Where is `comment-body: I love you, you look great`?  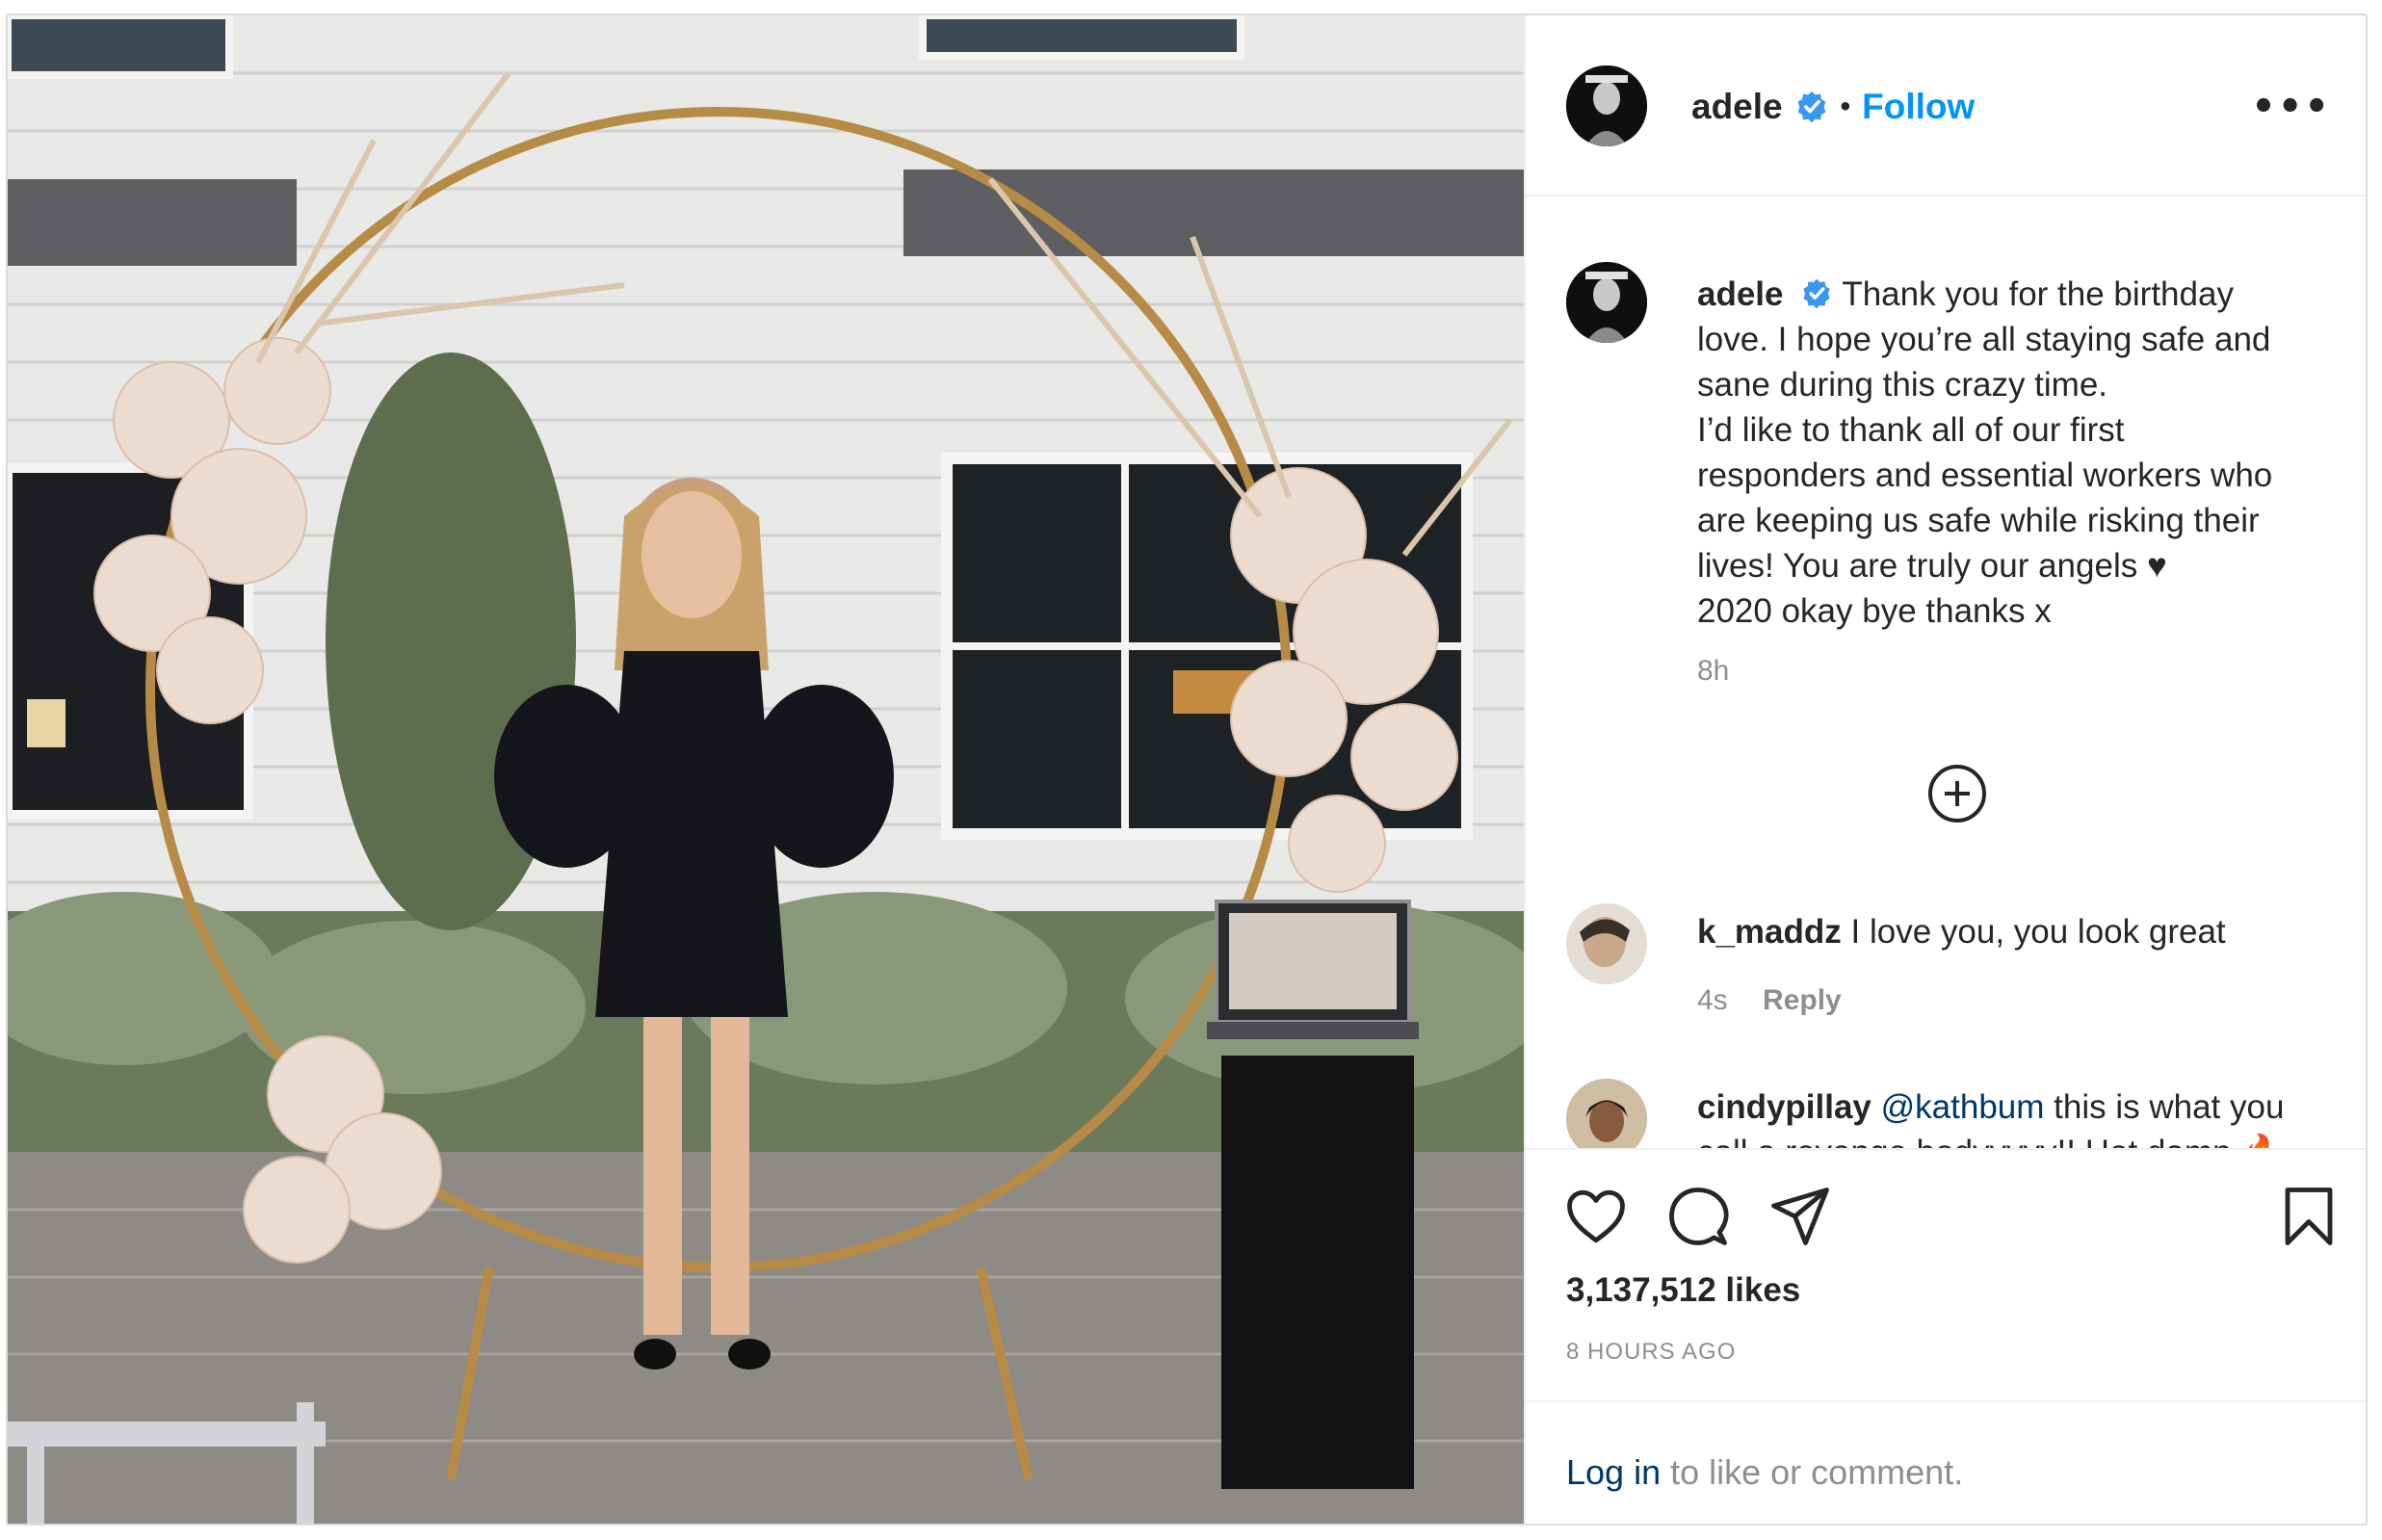
comment-body: I love you, you look great is located at coordinates (2038, 932).